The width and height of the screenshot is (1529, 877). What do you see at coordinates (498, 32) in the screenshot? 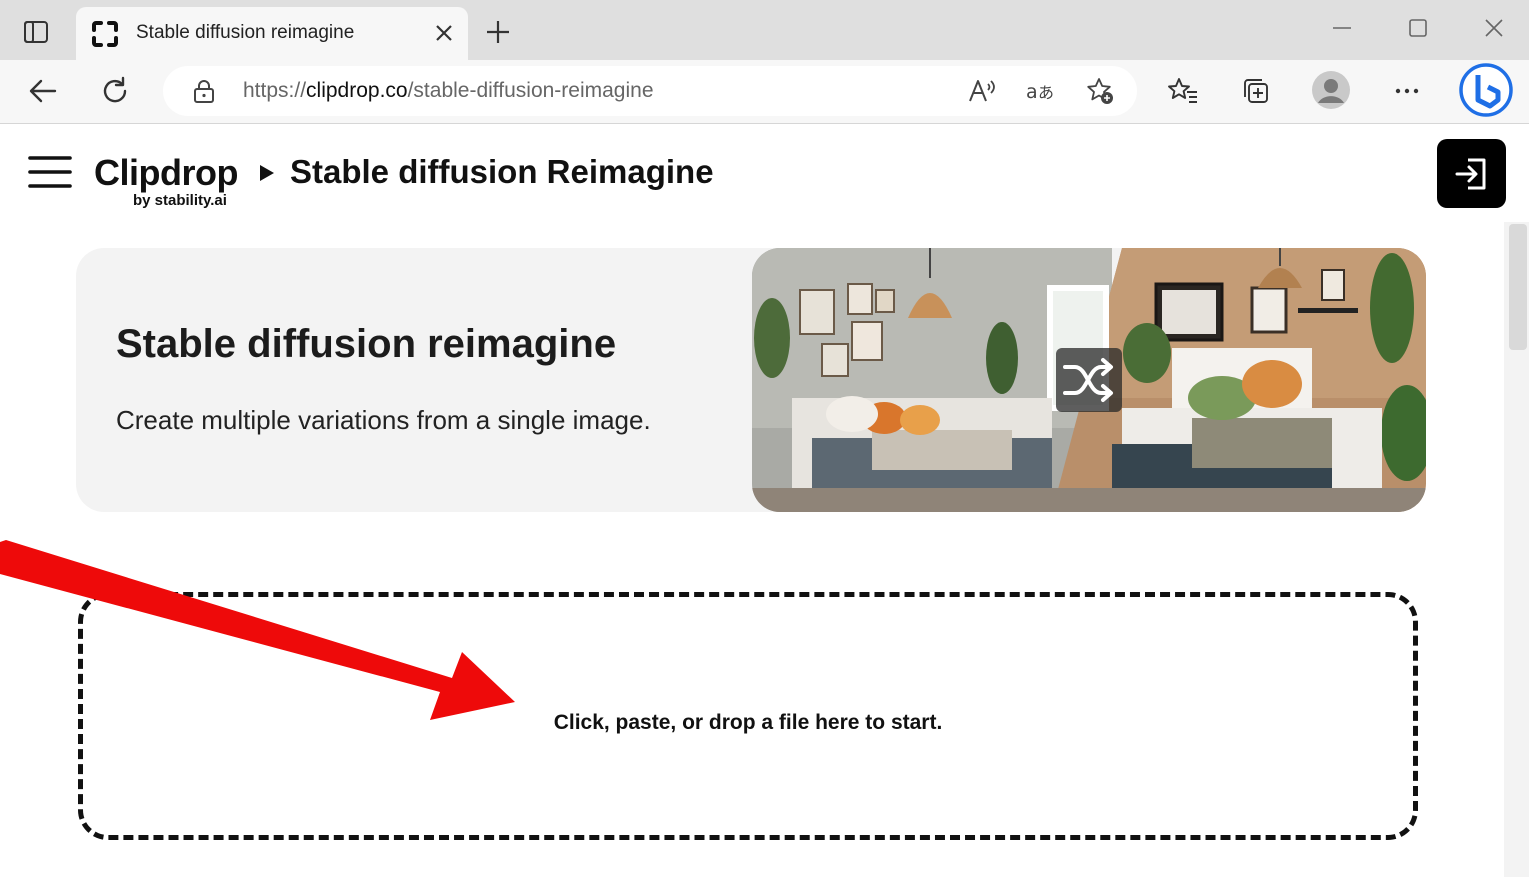
I see `plus-icon` at bounding box center [498, 32].